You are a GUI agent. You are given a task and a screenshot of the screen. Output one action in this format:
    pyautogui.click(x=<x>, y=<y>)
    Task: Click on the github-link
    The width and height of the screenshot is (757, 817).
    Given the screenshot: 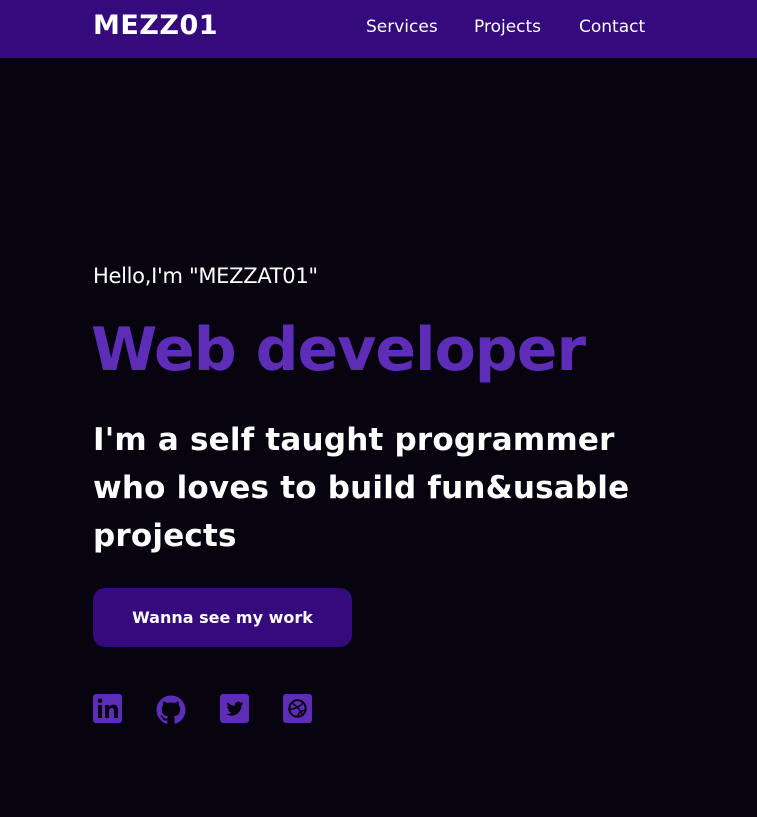 What is the action you would take?
    pyautogui.click(x=171, y=710)
    